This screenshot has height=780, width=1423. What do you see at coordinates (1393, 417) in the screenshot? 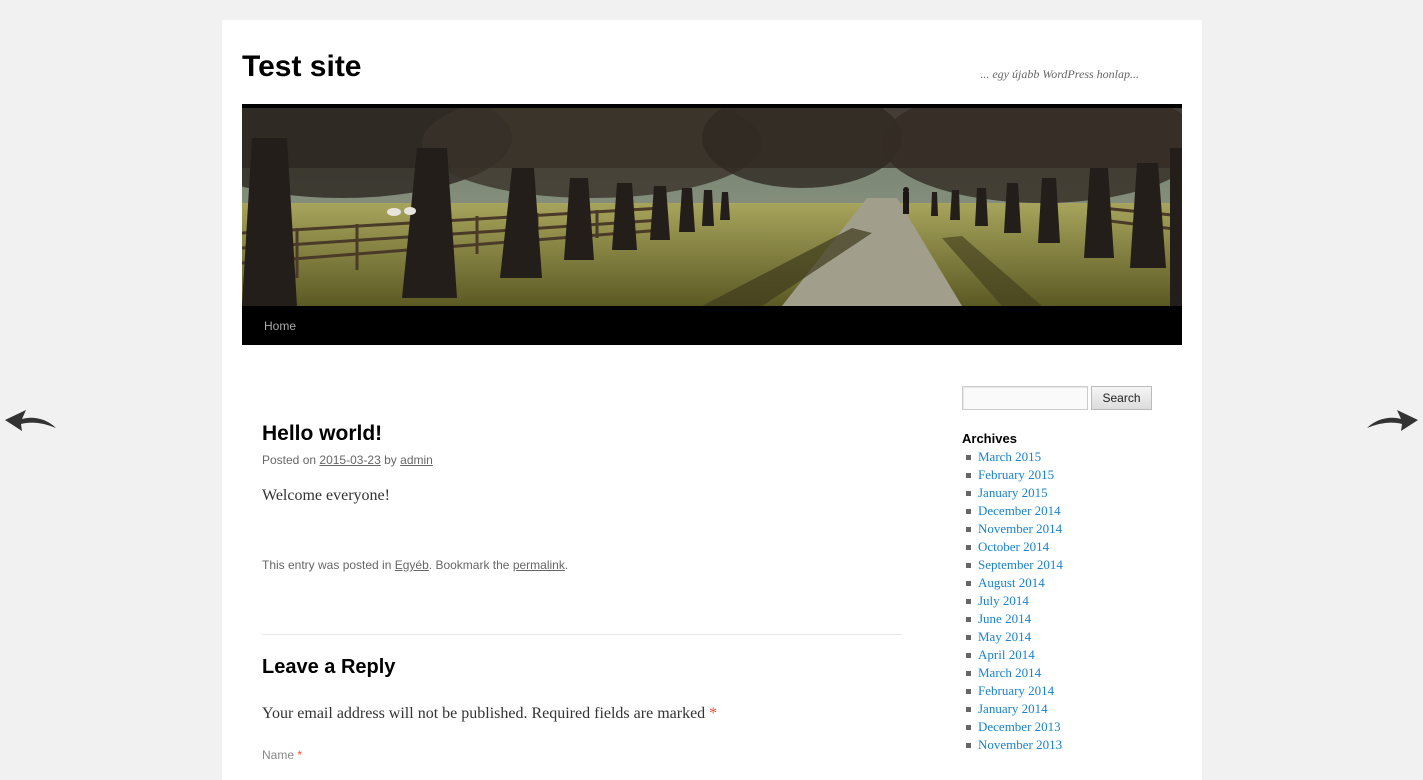
I see `next-post-arrow-icon` at bounding box center [1393, 417].